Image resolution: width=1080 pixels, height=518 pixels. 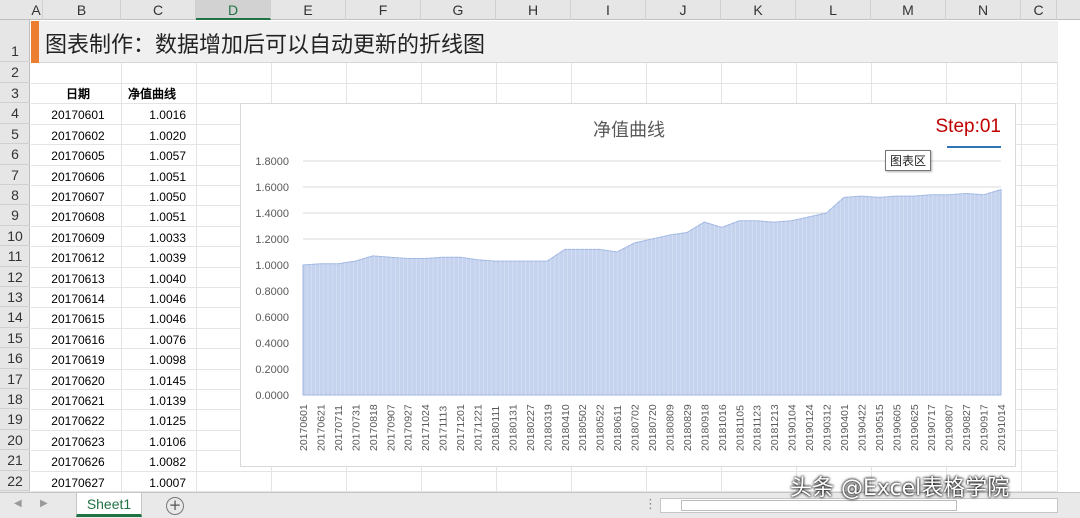 I want to click on column-header-j: J, so click(x=683, y=10).